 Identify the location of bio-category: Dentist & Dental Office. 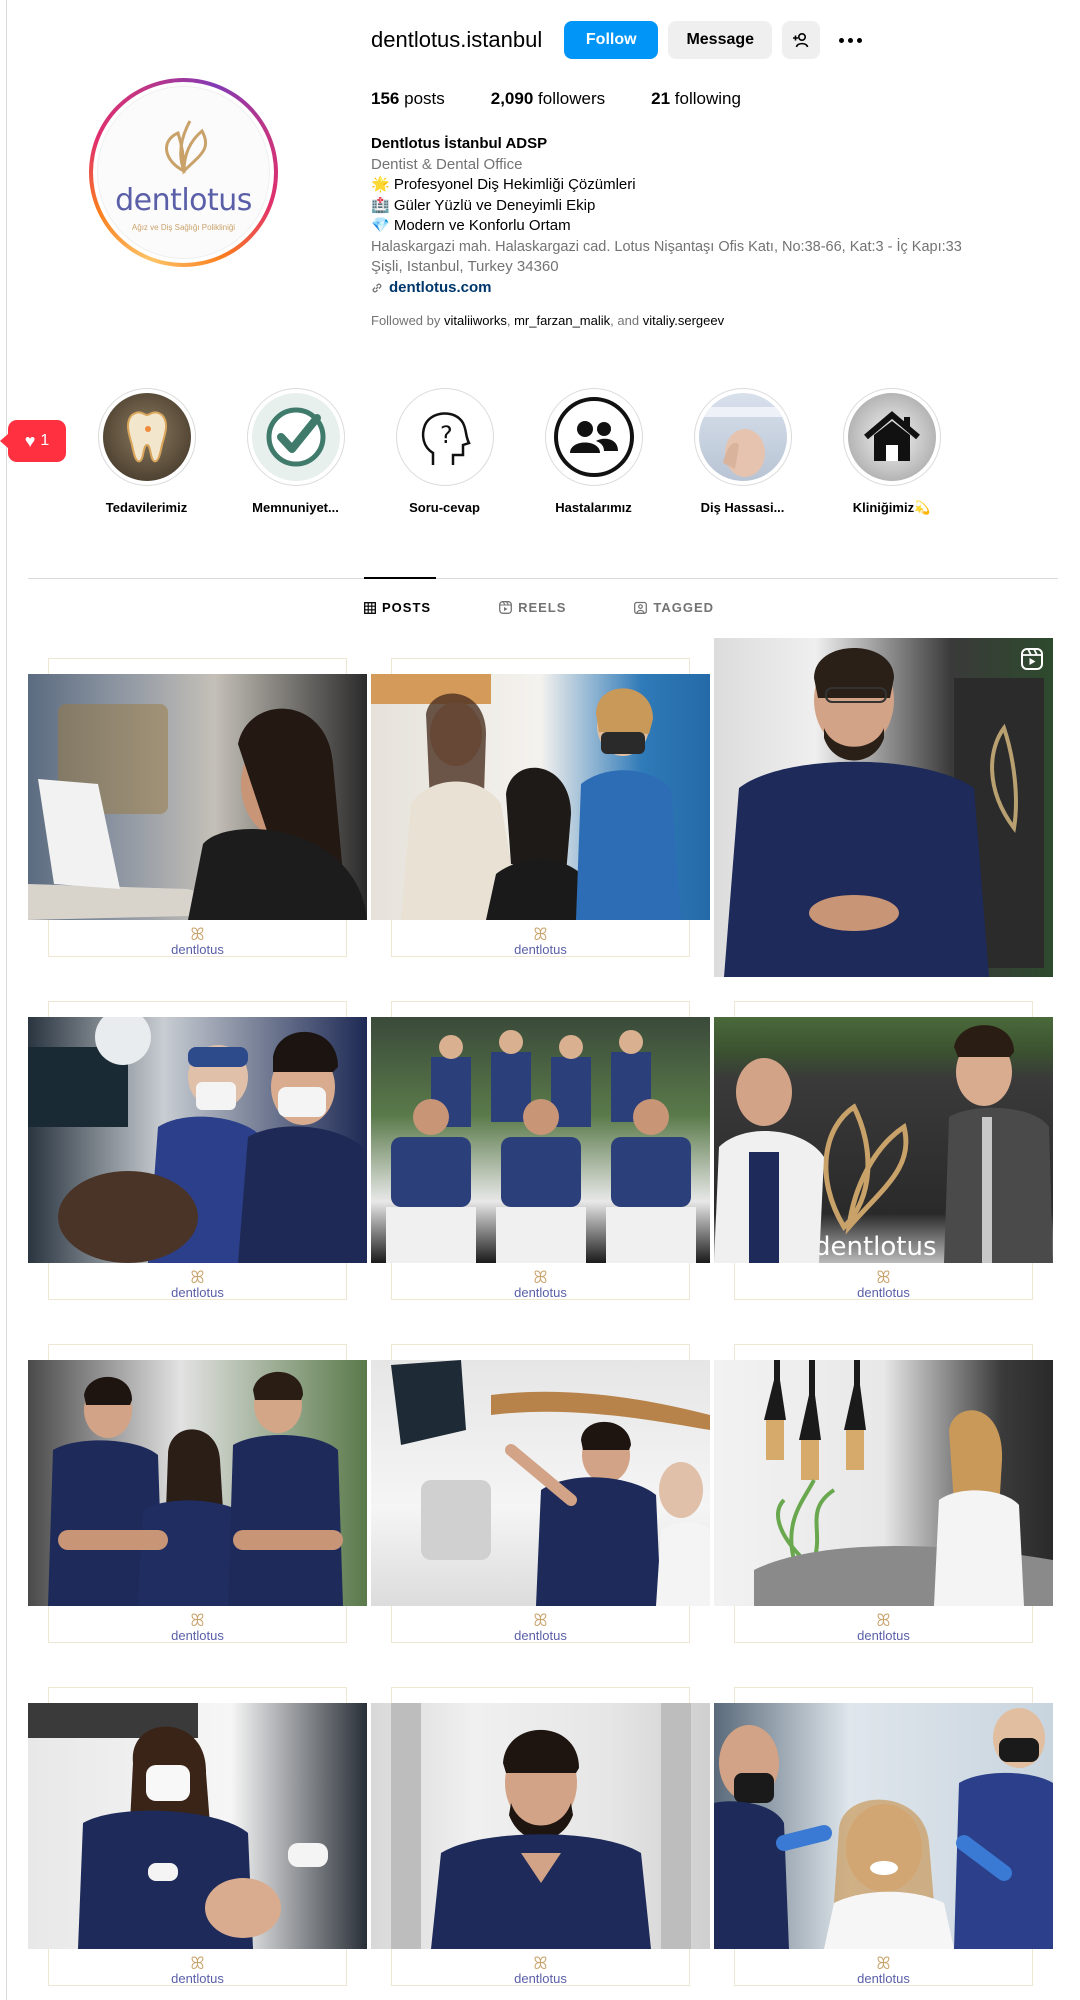
(447, 164).